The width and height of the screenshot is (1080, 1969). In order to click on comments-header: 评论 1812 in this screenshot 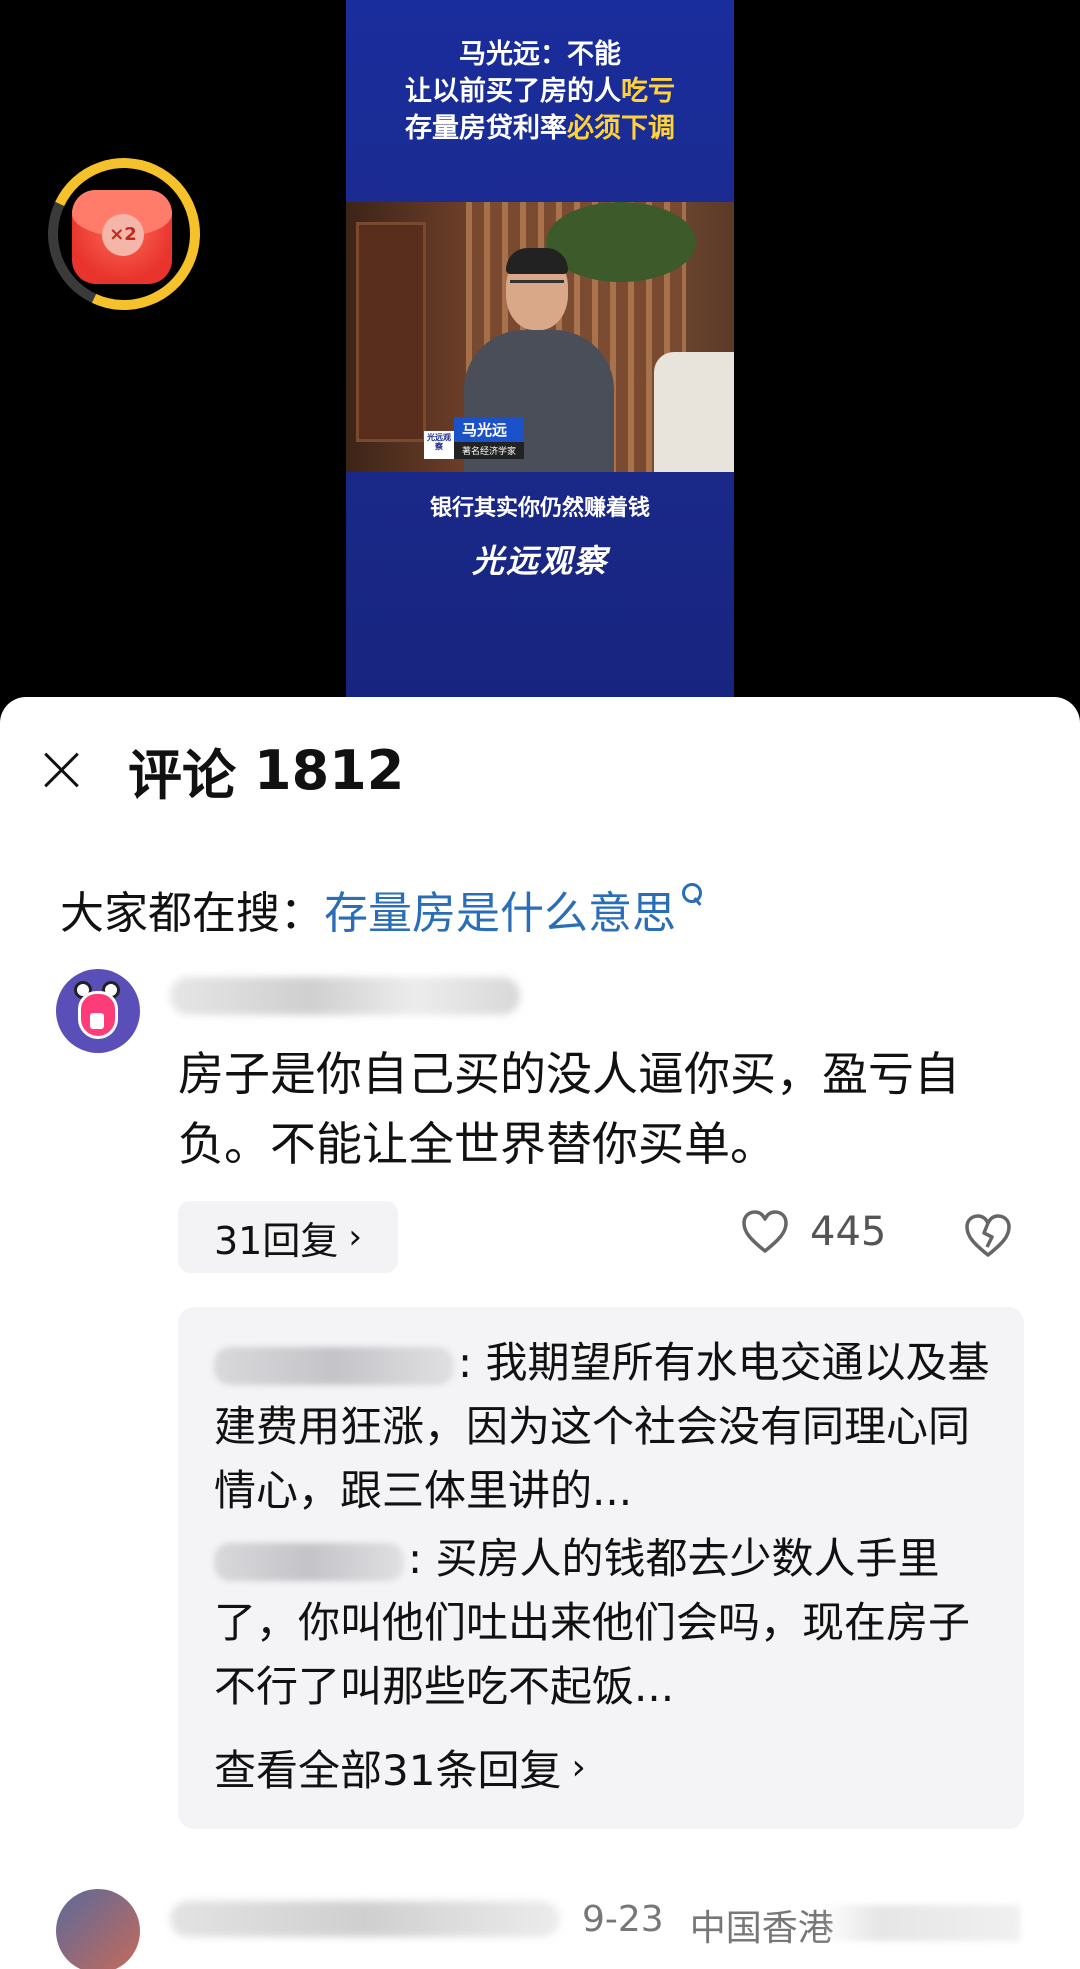, I will do `click(540, 771)`.